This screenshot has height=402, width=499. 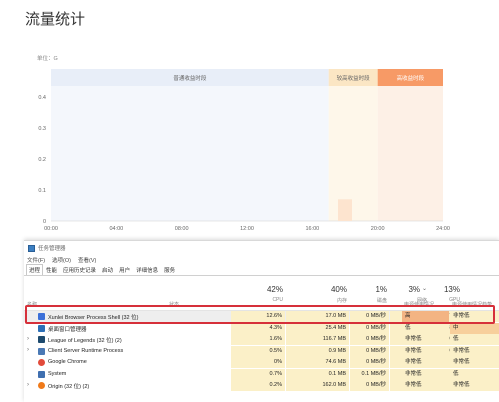 I want to click on cpu-value: 0.2%, so click(x=258, y=385).